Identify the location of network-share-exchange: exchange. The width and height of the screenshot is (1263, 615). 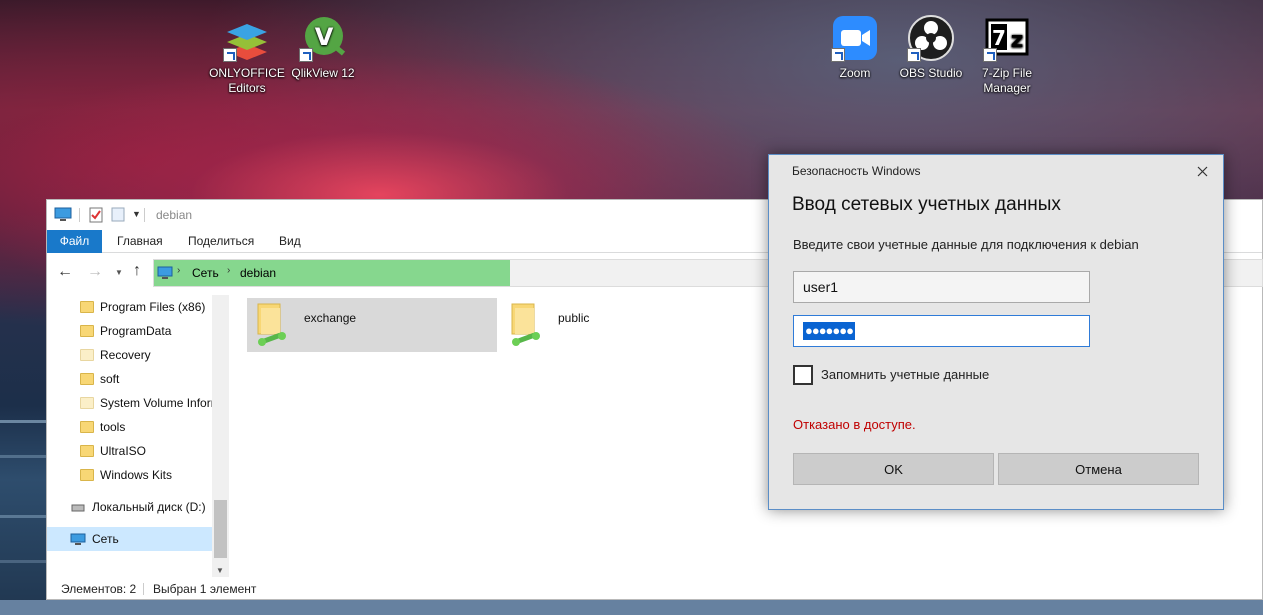
(372, 325).